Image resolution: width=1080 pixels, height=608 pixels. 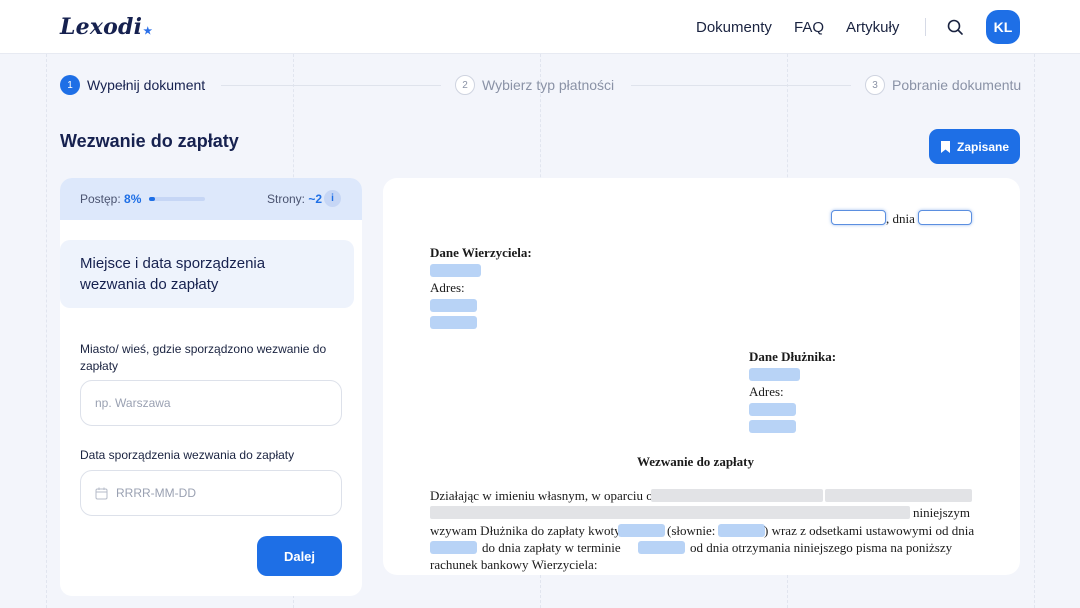 I want to click on next-button: Dalej, so click(x=299, y=556).